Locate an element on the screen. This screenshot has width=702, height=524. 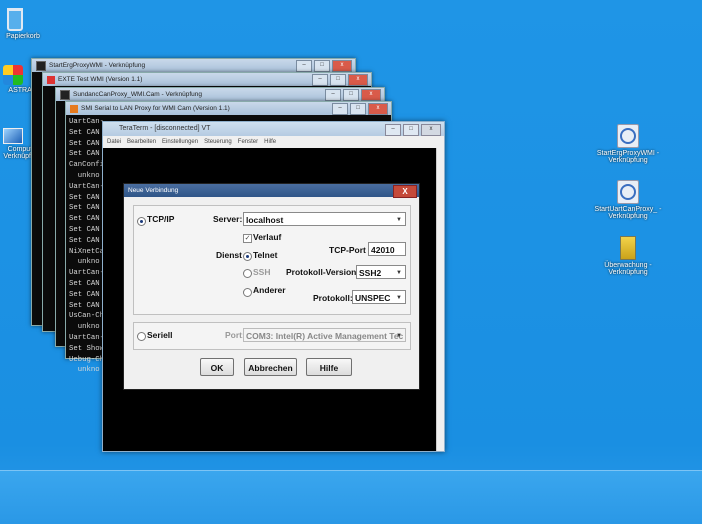
tcpip-radio is located at coordinates (141, 221).